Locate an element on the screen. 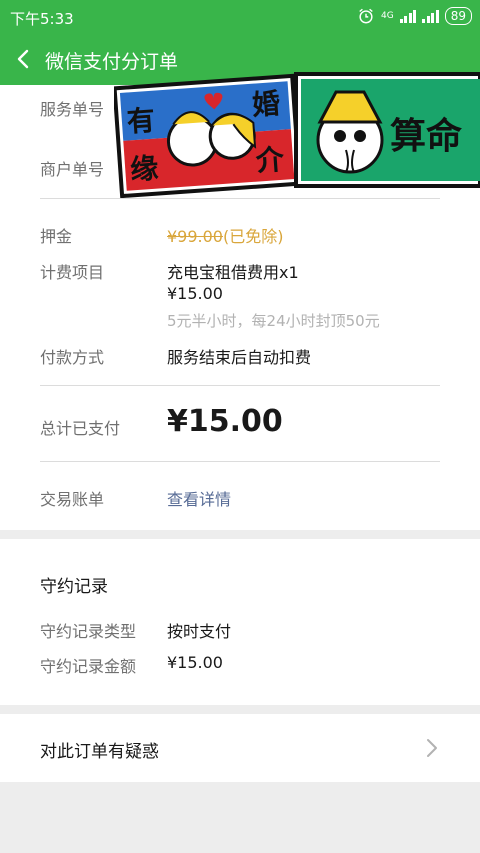  sticker-char: 有 is located at coordinates (141, 121).